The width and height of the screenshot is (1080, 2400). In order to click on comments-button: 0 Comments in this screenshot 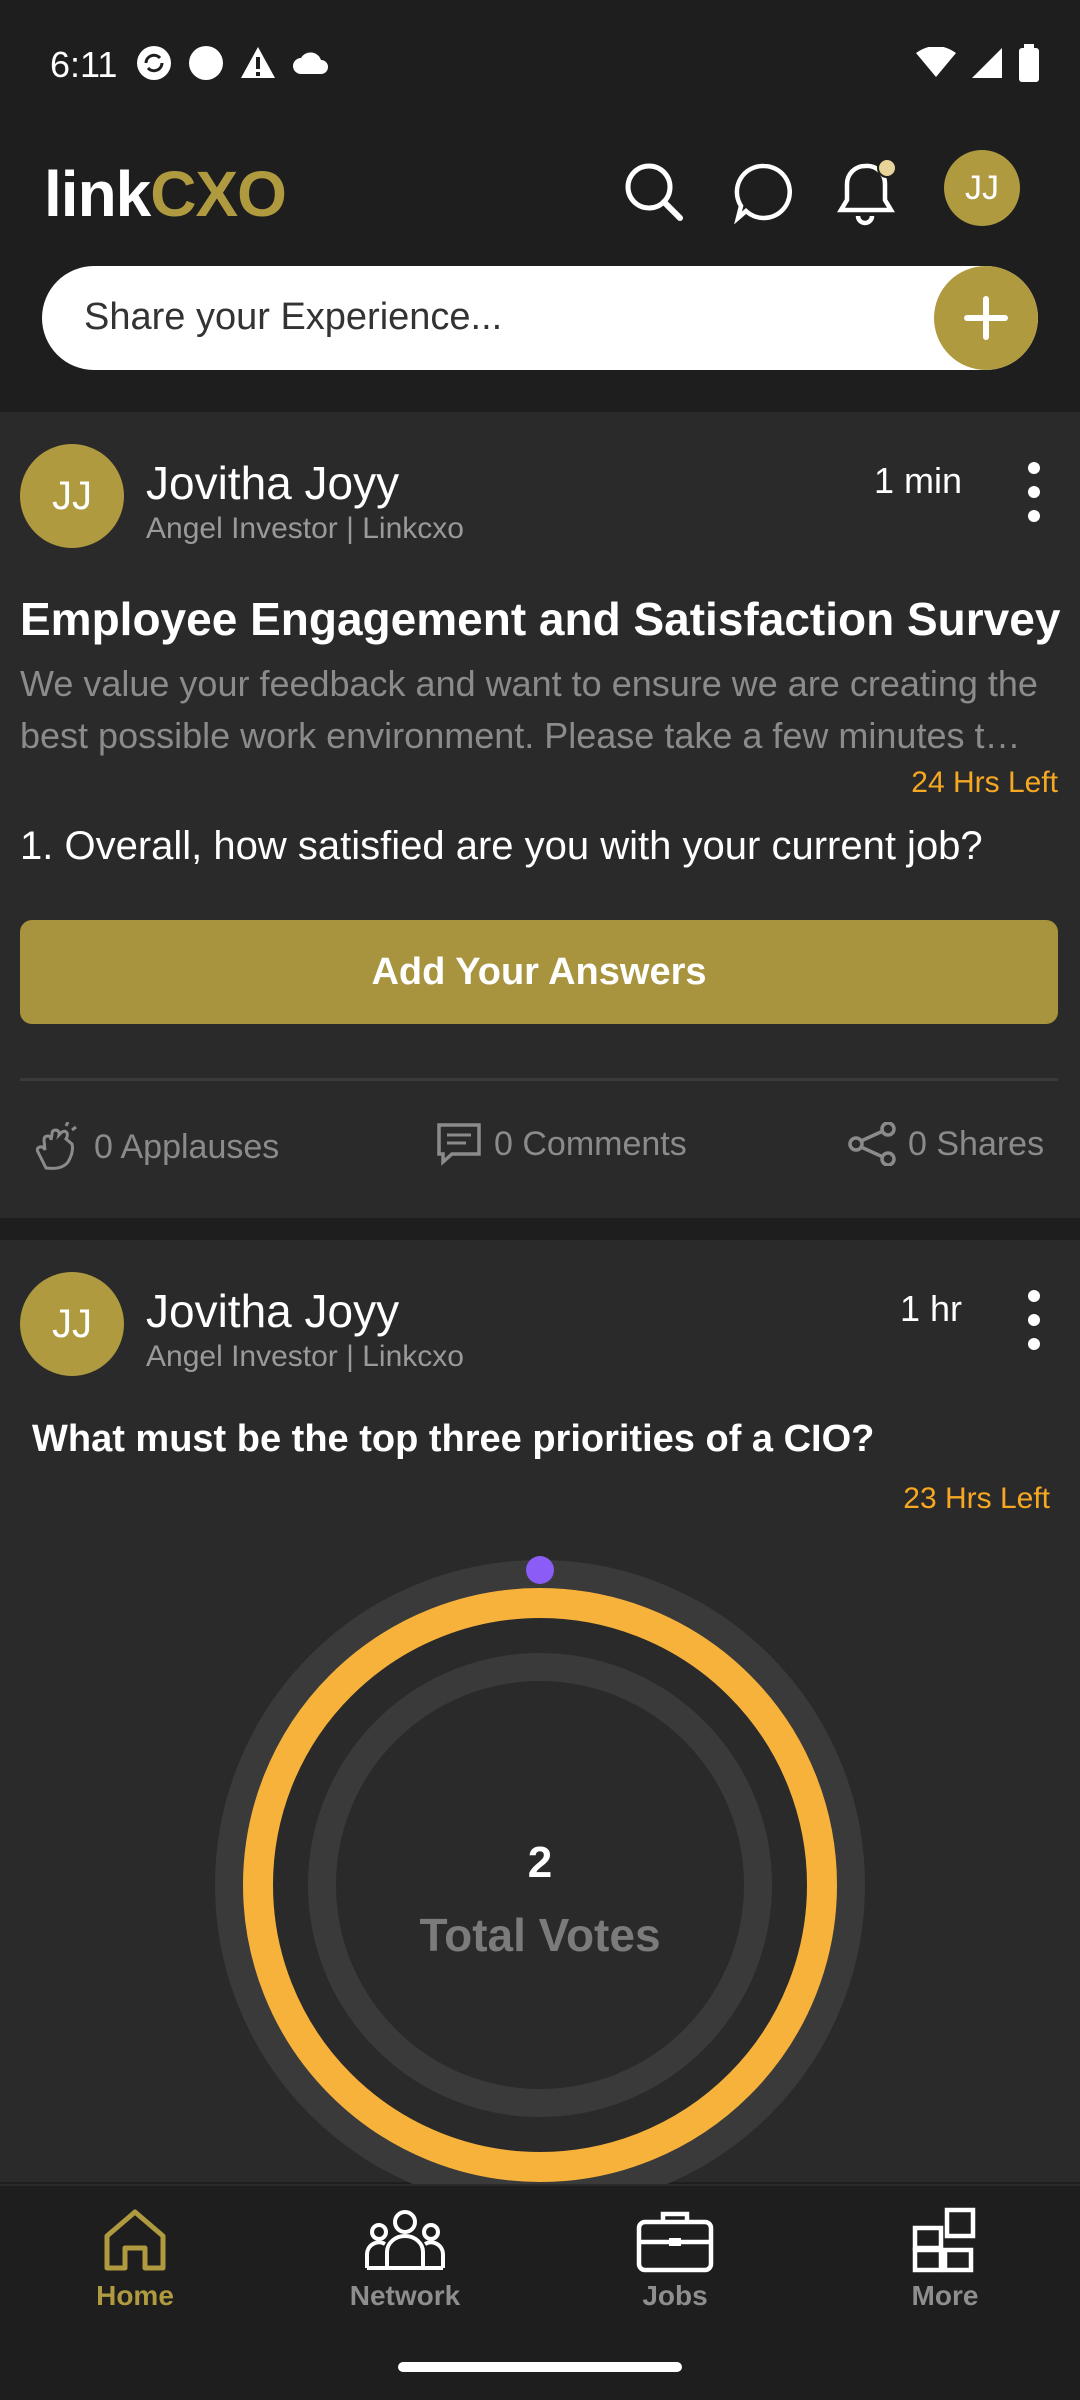, I will do `click(561, 1144)`.